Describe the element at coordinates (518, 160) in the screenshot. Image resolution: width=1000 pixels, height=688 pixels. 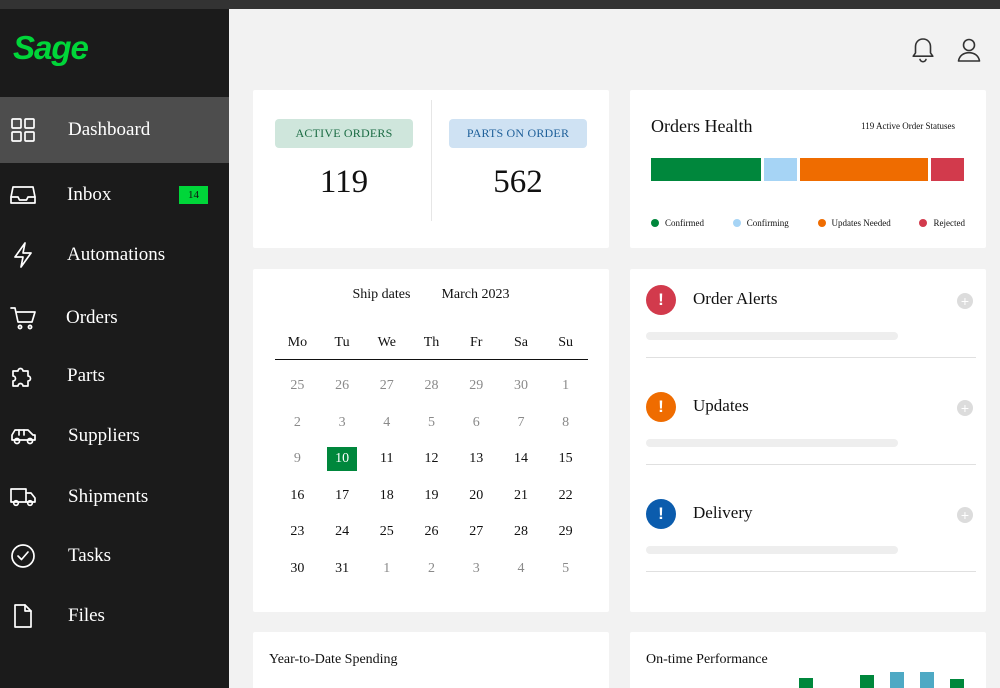
I see `parts-on-order-stat: PARTS ON ORDER 562` at that location.